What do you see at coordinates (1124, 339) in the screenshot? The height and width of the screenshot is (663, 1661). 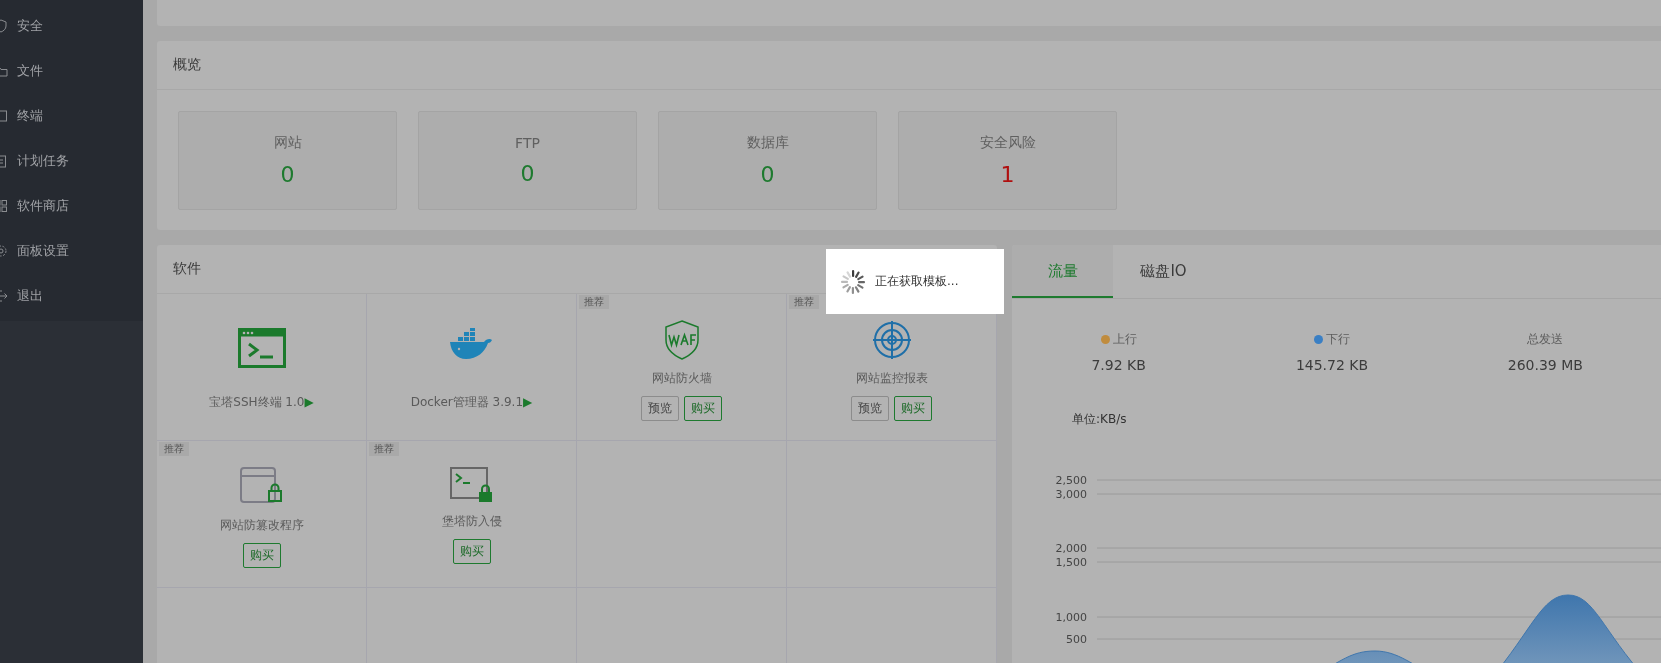 I see `stat-label: 上行` at bounding box center [1124, 339].